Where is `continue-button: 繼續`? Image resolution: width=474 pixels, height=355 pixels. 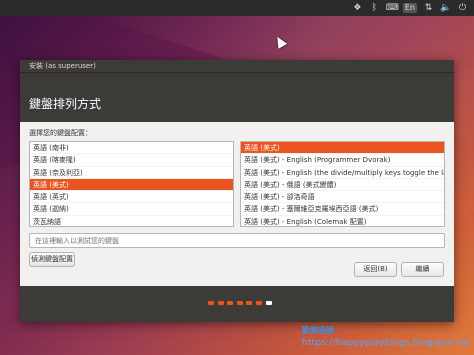 continue-button: 繼續 is located at coordinates (422, 269).